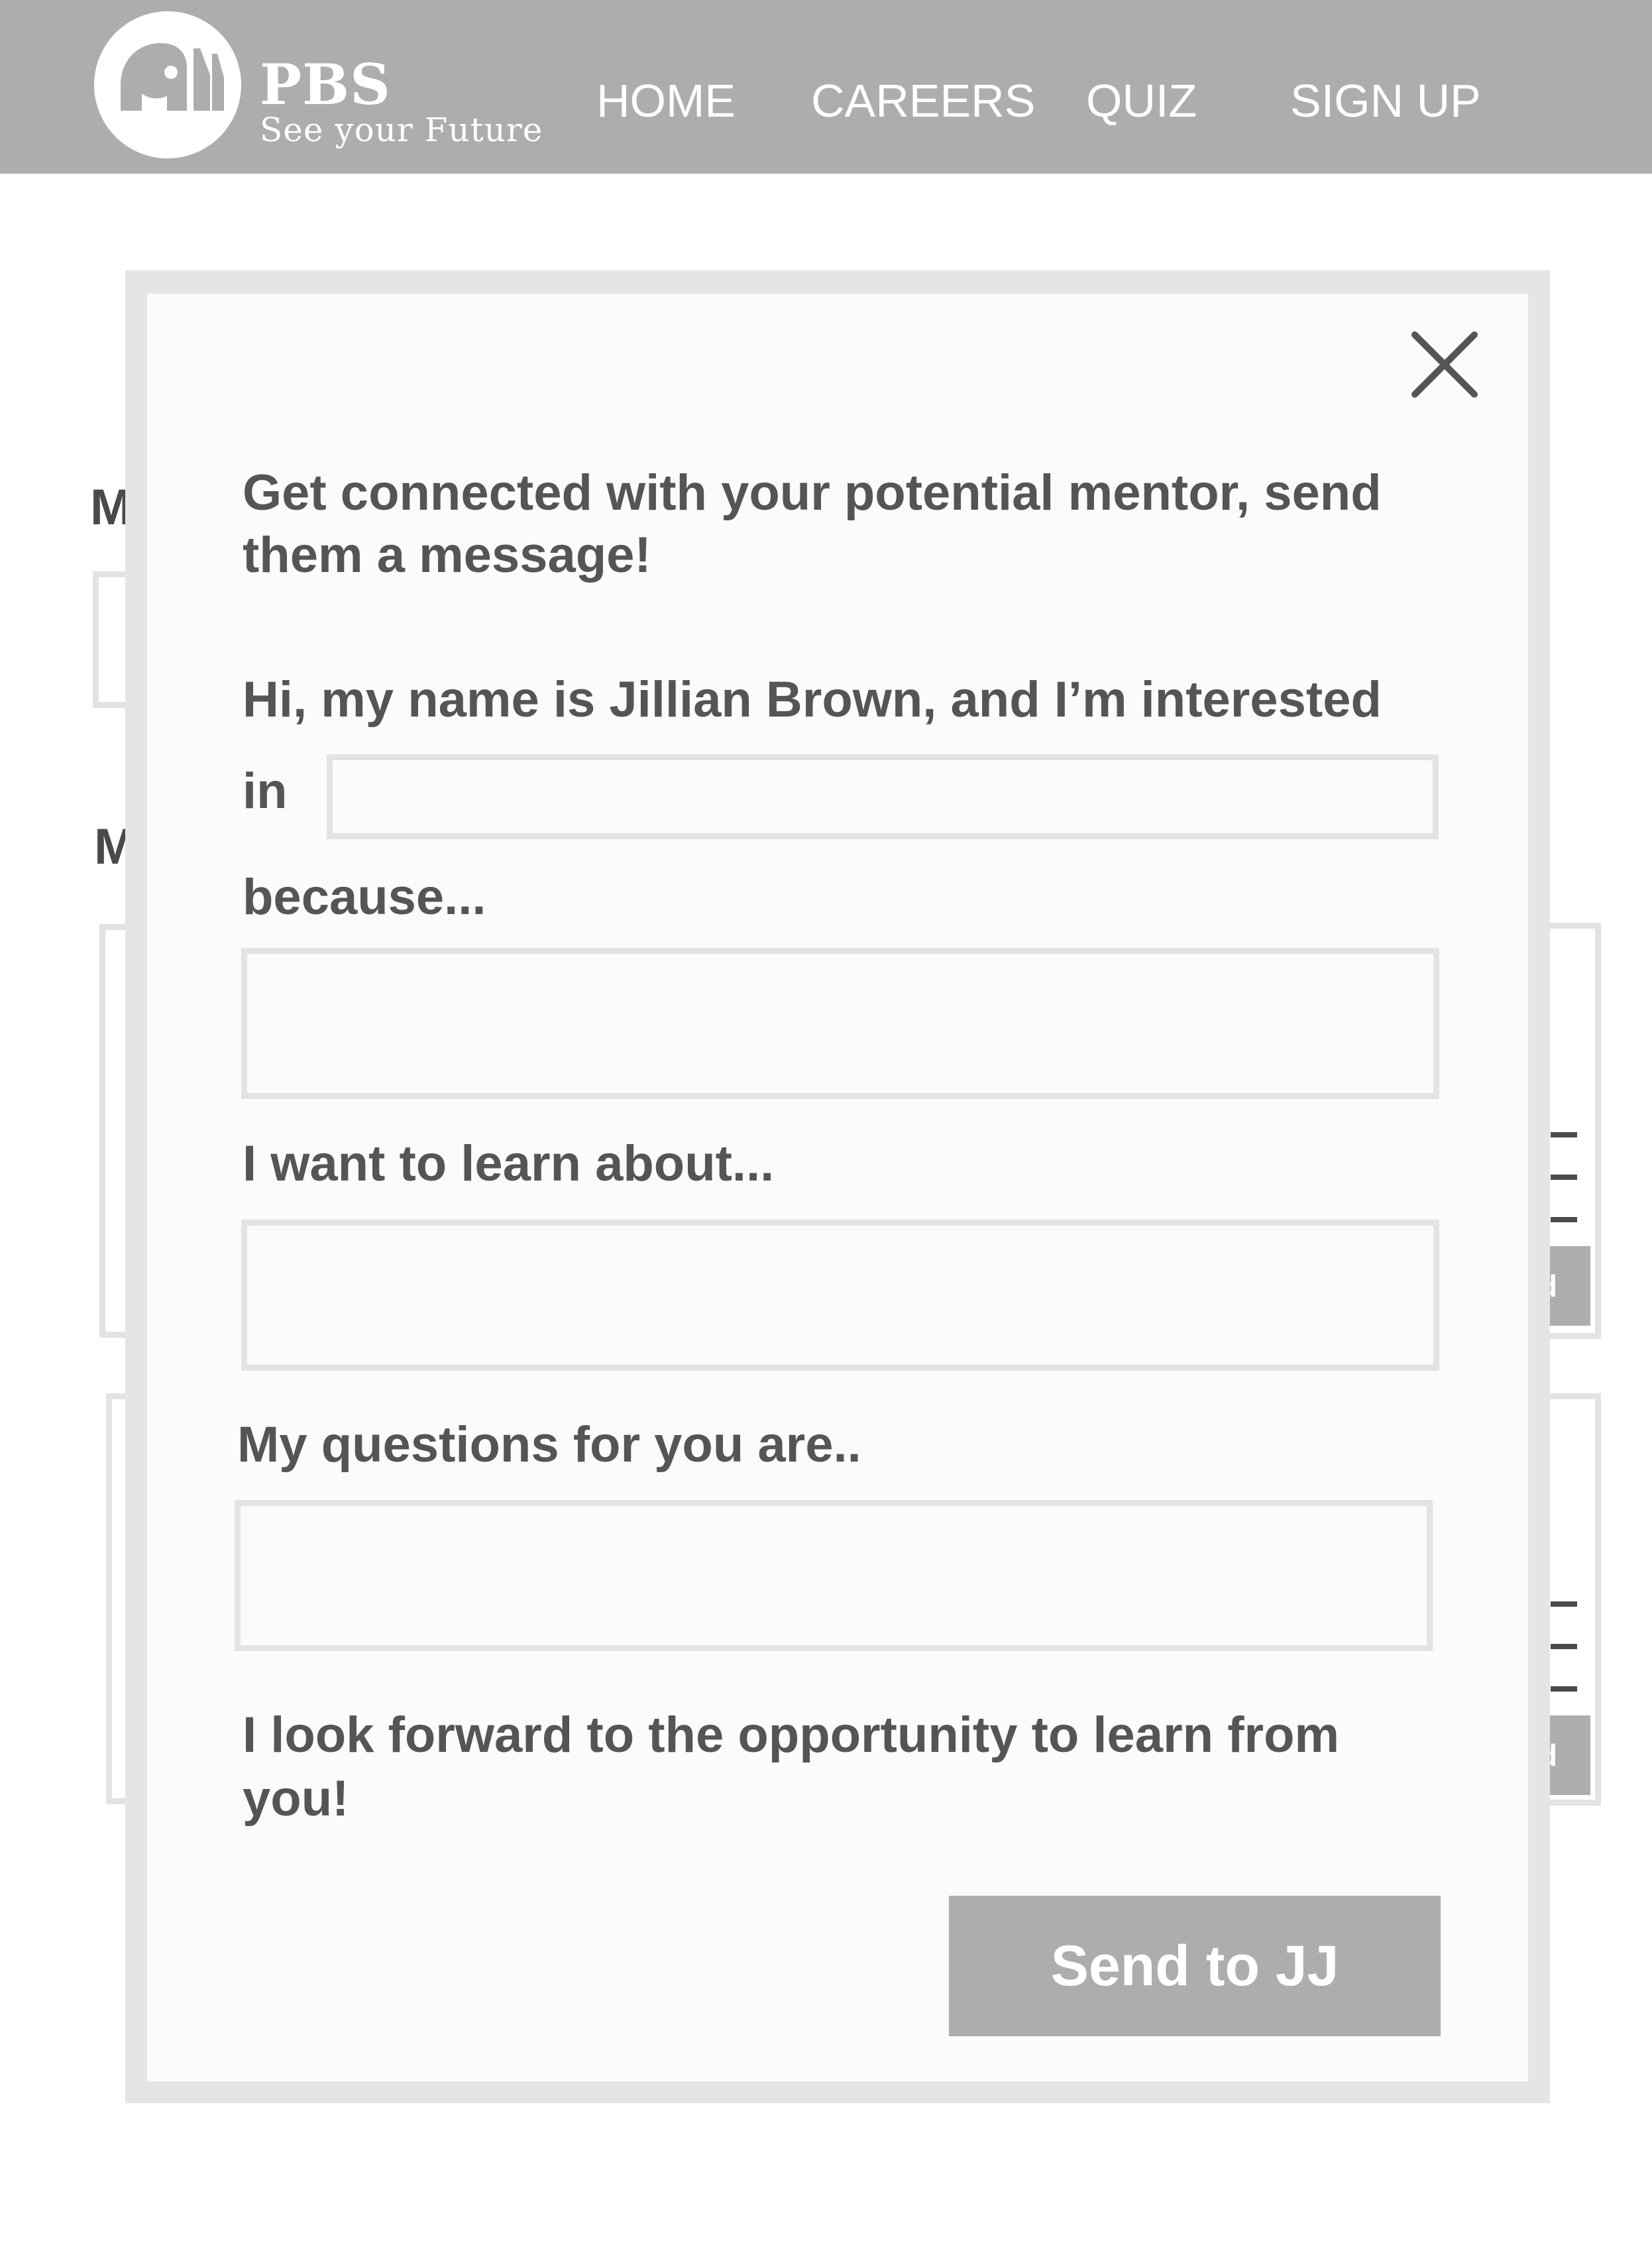 Image resolution: width=1652 pixels, height=2255 pixels. Describe the element at coordinates (265, 791) in the screenshot. I see `in-label: in` at that location.